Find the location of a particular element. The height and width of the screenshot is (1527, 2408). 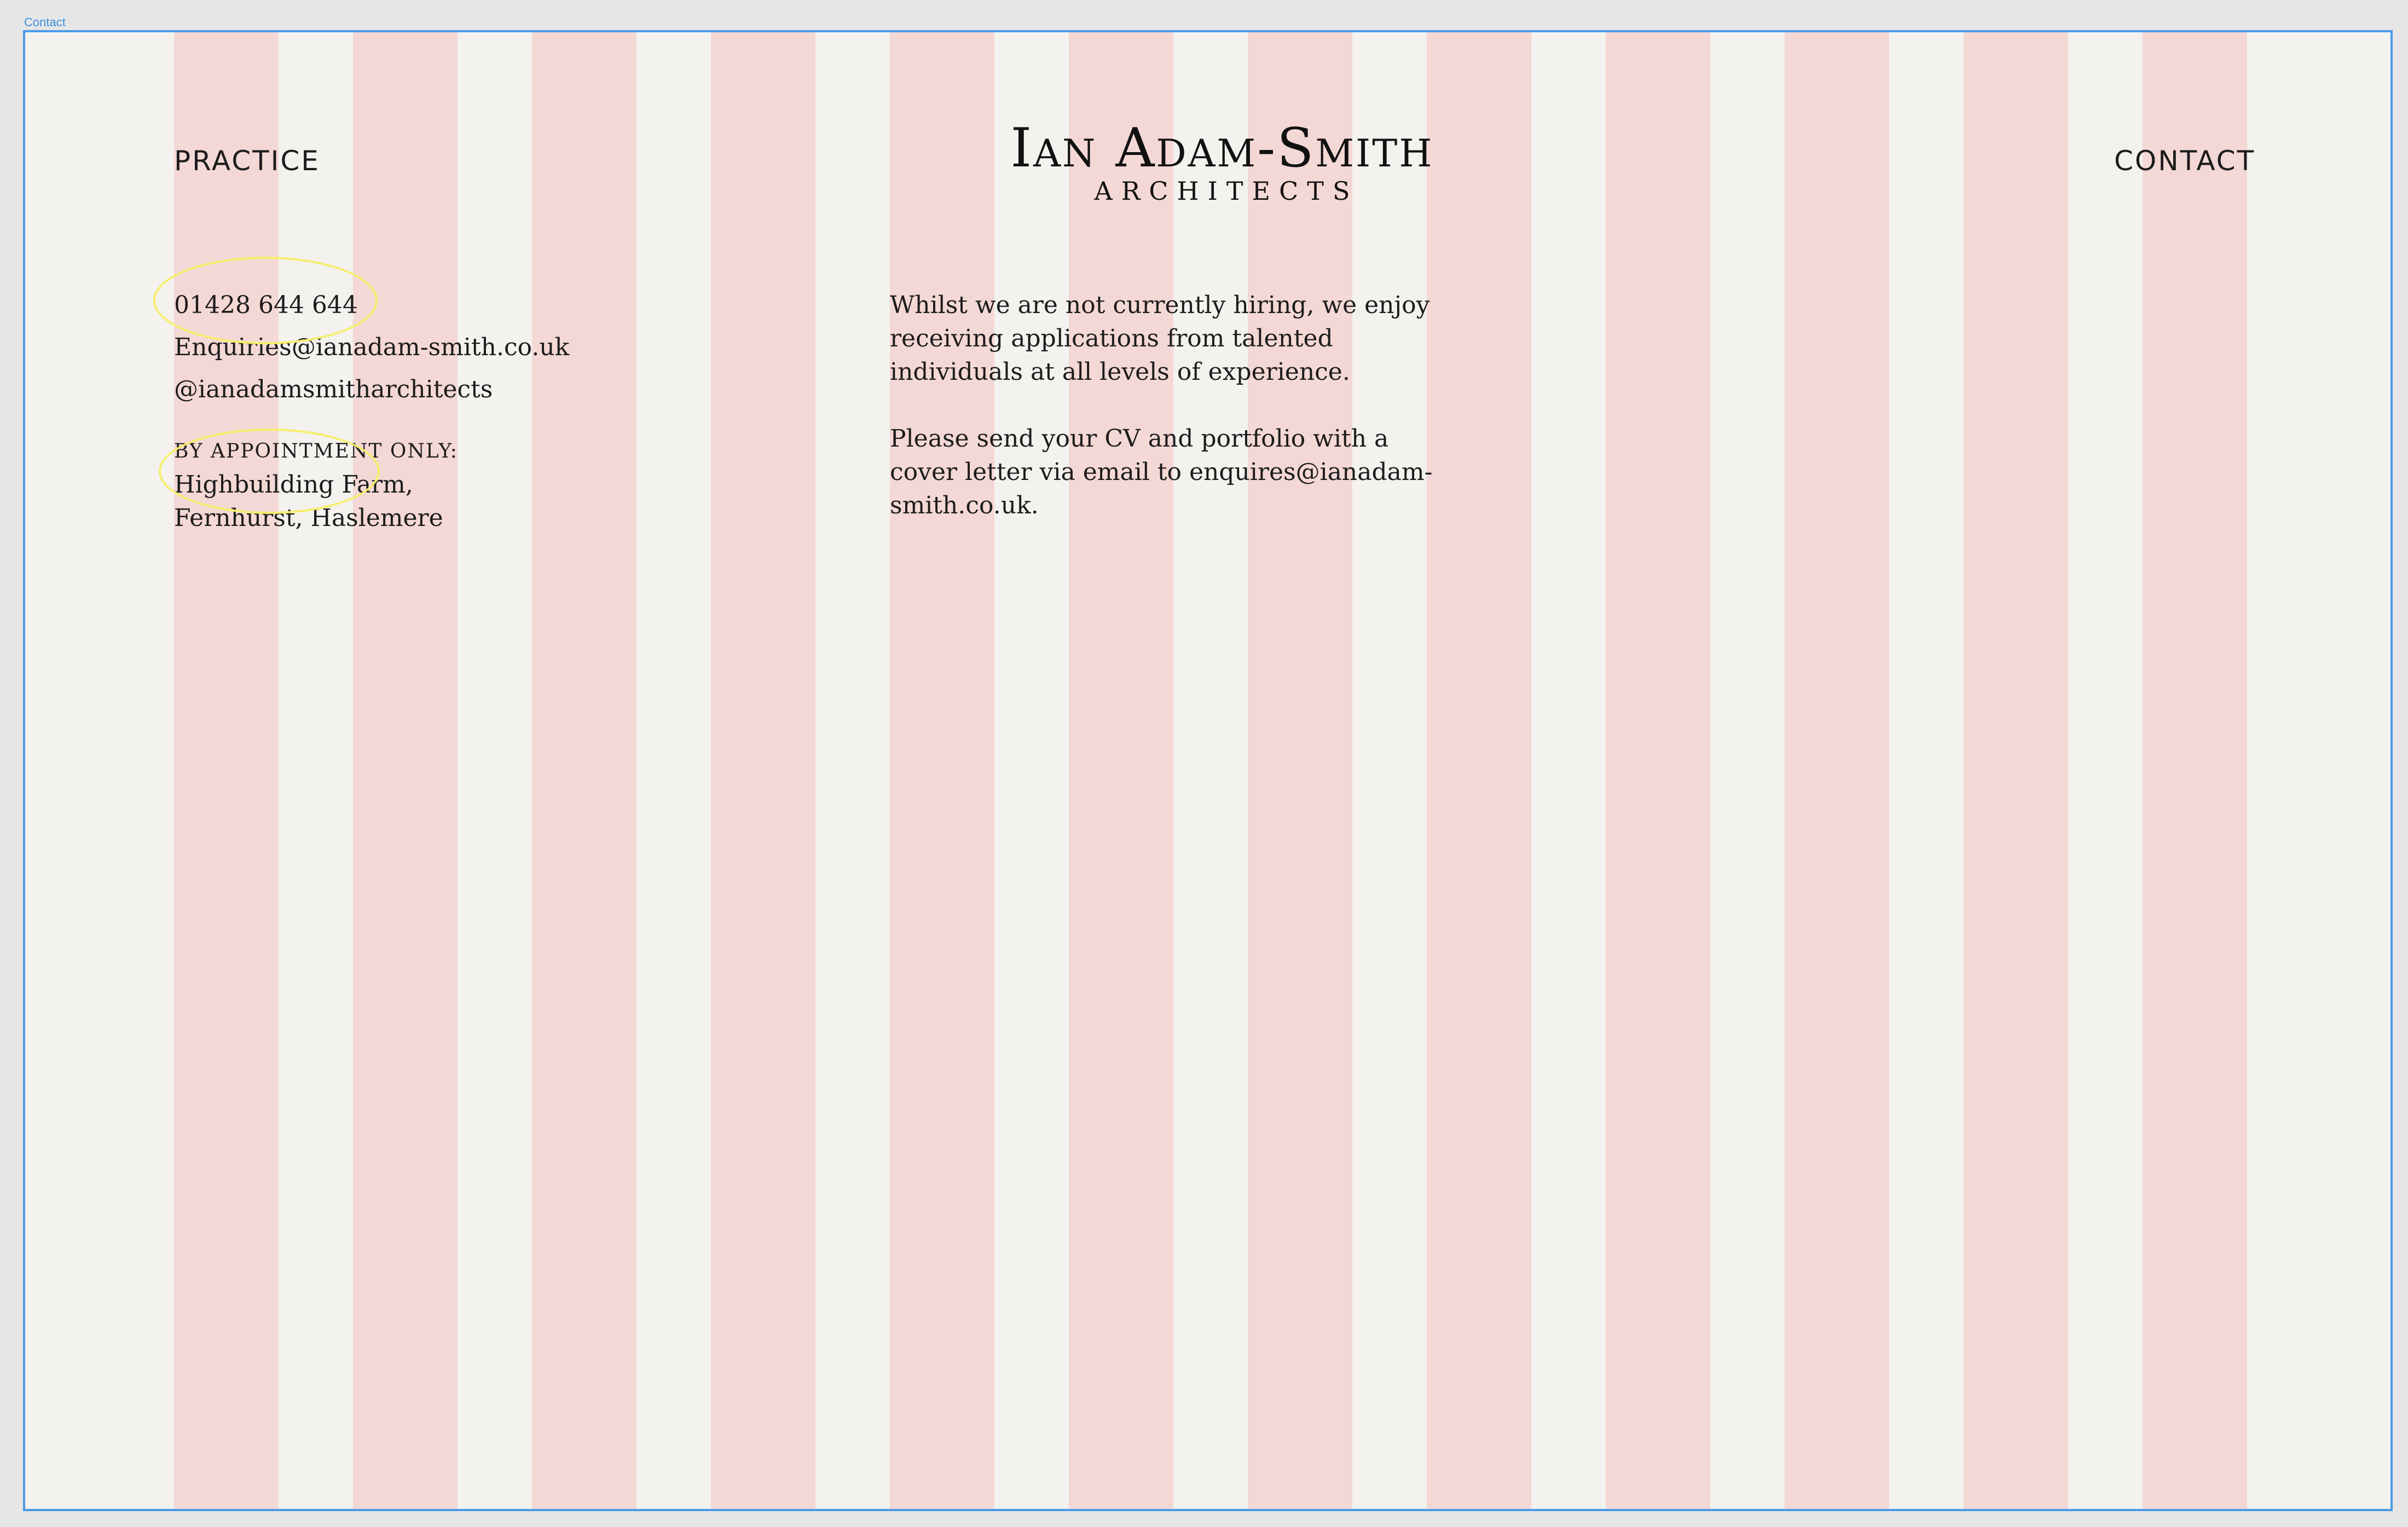

nav-practice-link: PRACTICE is located at coordinates (247, 161).